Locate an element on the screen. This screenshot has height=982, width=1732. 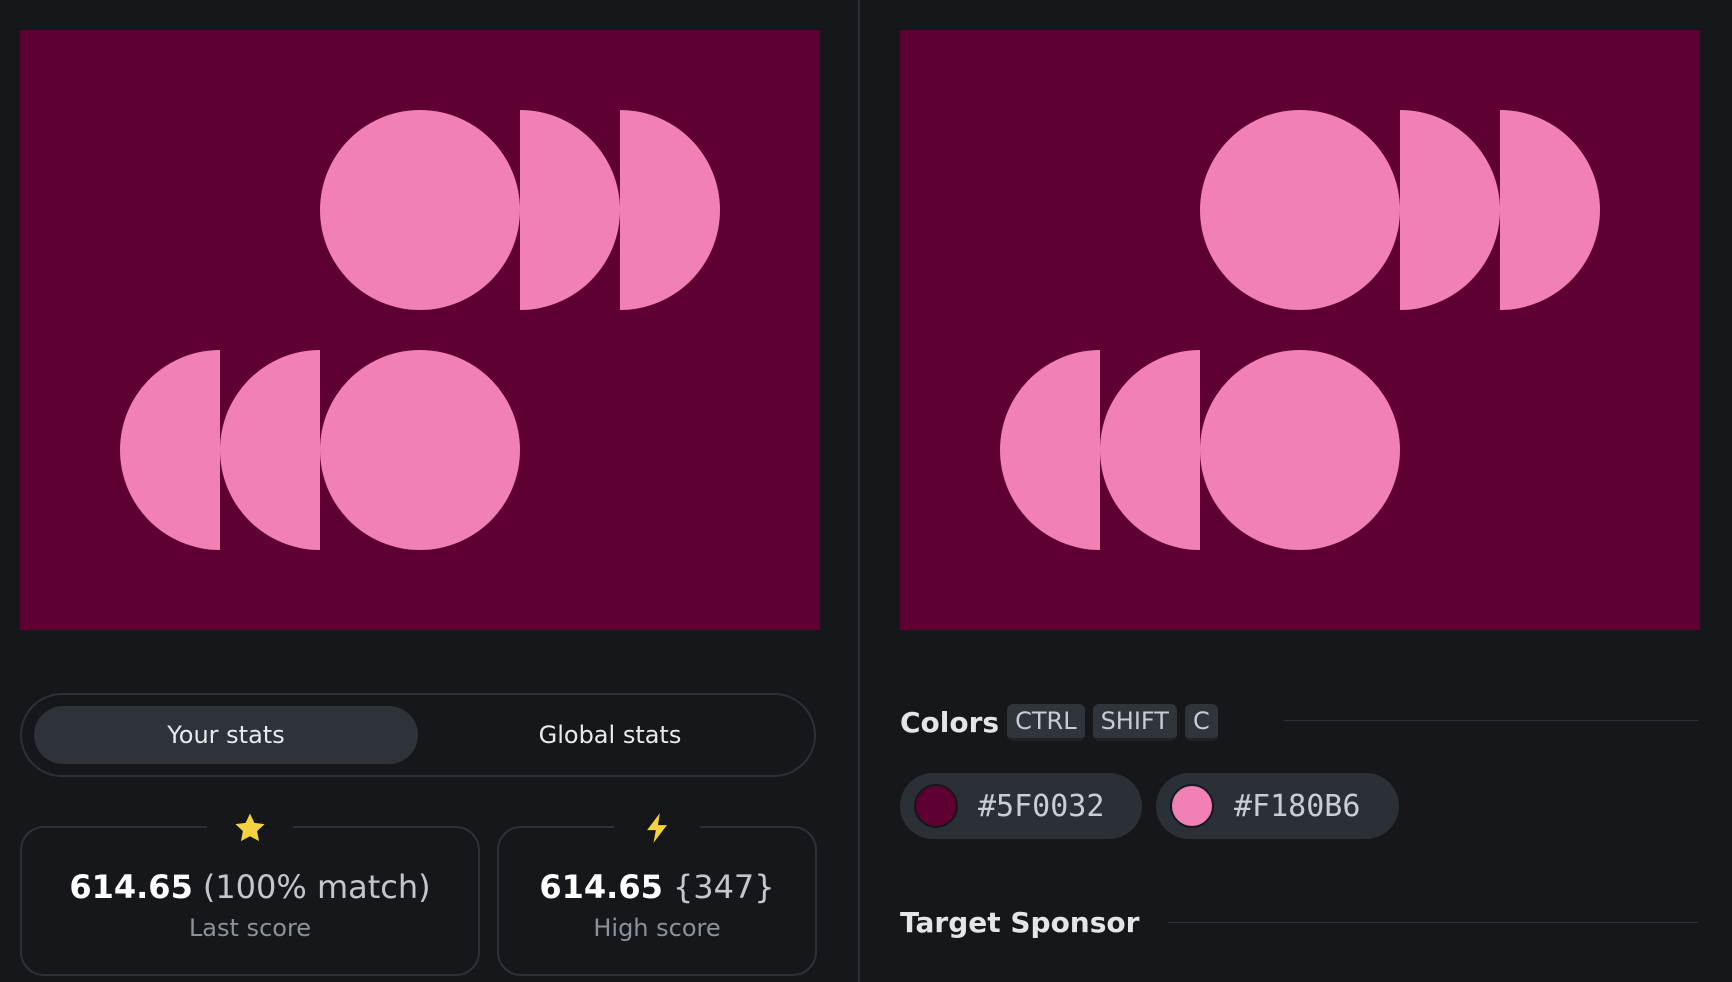
shortcut-key-shift: SHIFT is located at coordinates (1134, 722).